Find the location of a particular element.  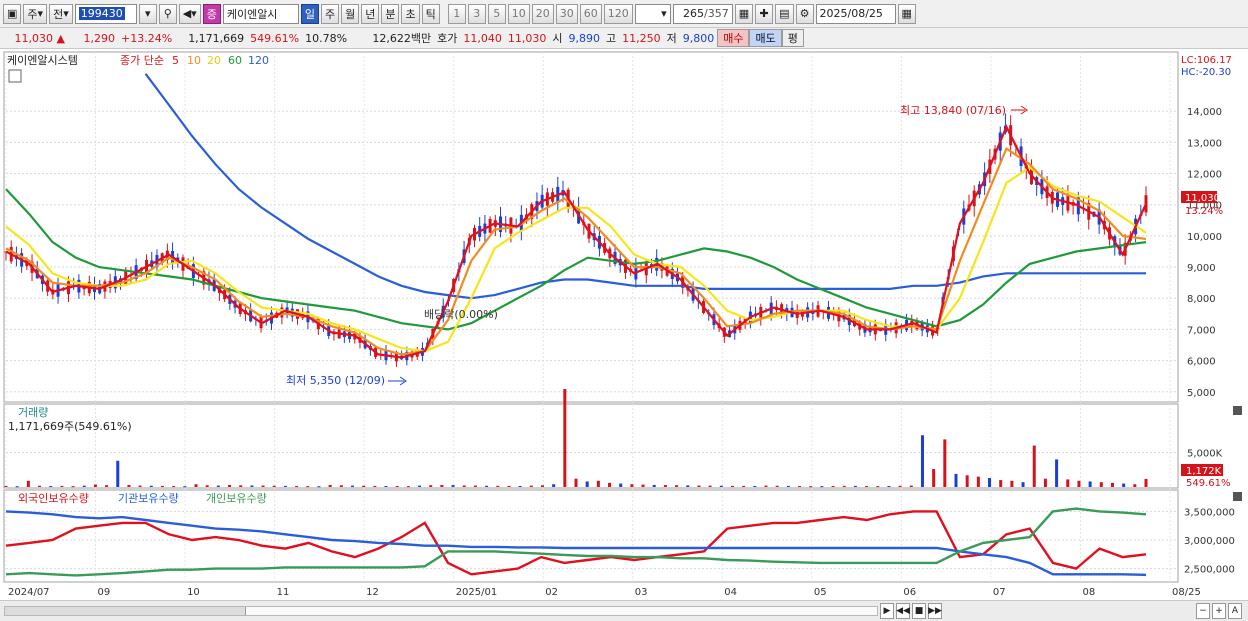

ma10-label: 10 is located at coordinates (194, 60).